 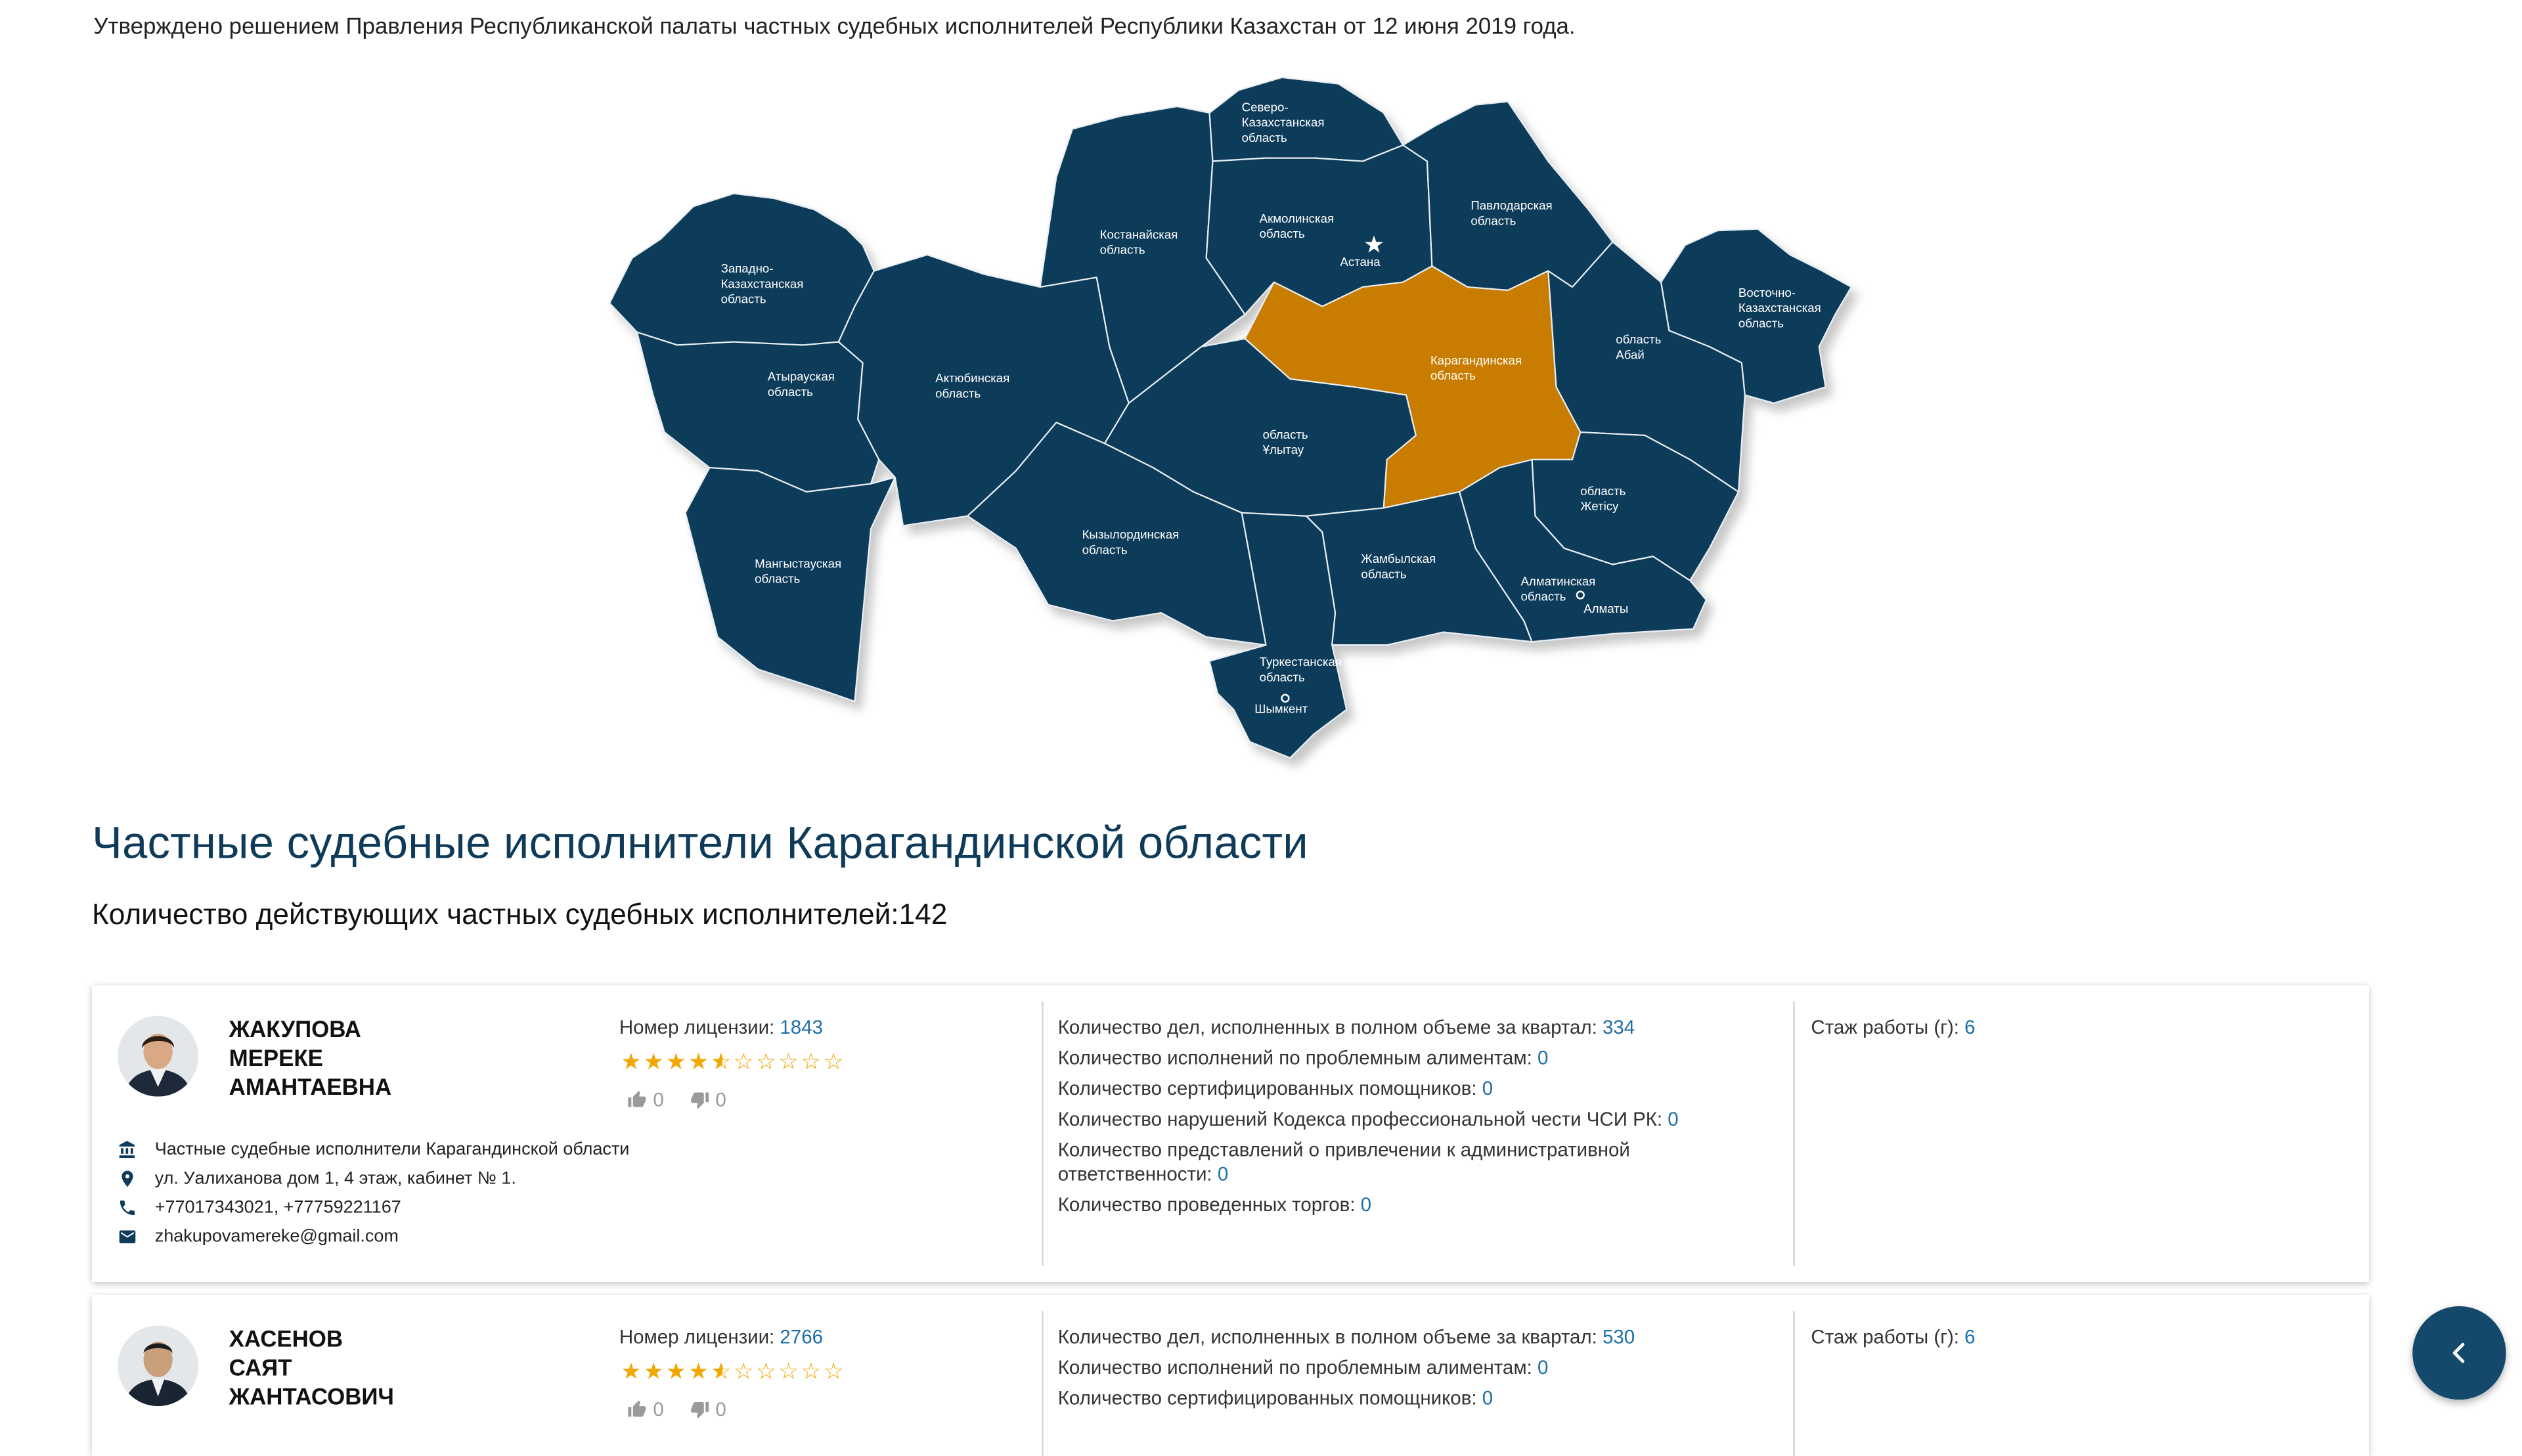 I want to click on pin-icon, so click(x=127, y=1178).